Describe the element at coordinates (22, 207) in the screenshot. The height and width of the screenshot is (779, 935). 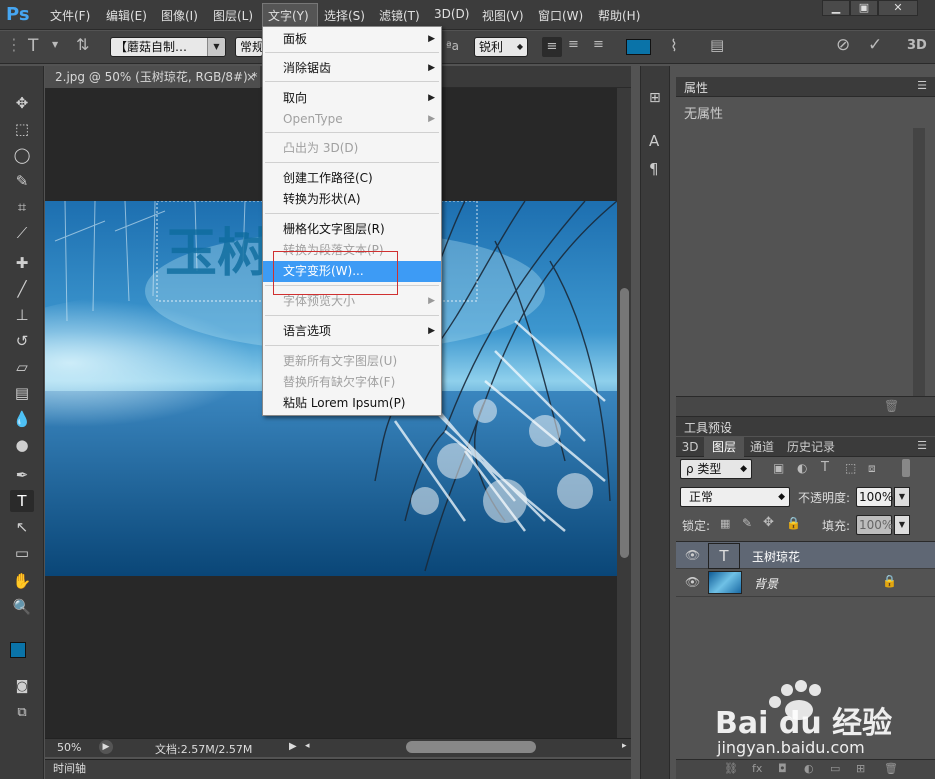
I see `crop-tool-icon: ⌗` at that location.